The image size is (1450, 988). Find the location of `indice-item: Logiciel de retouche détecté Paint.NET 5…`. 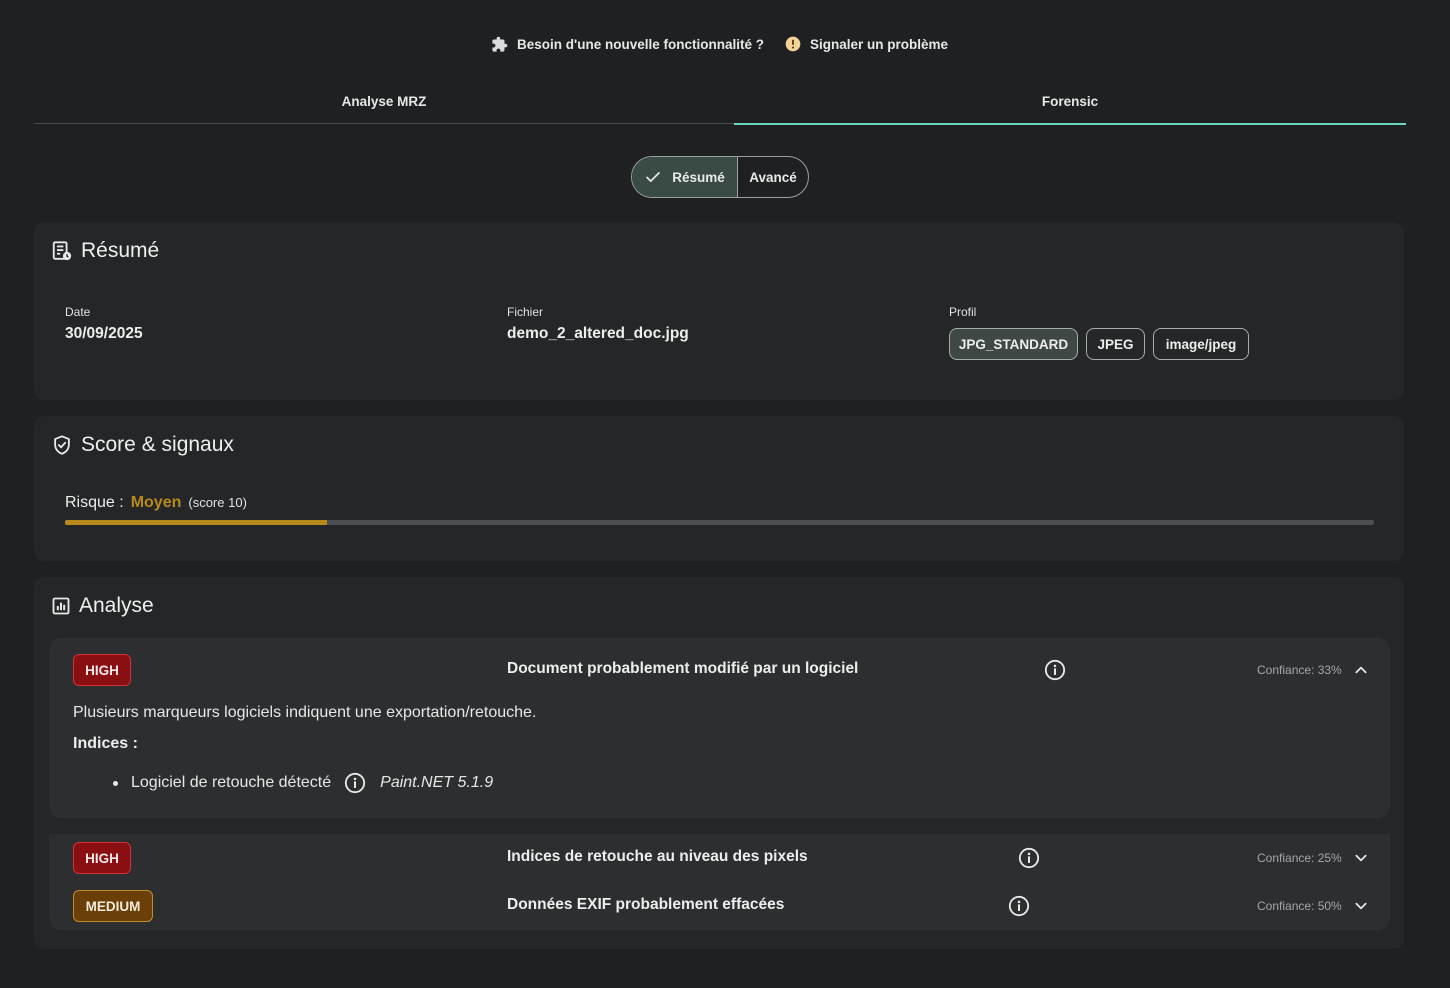

indice-item: Logiciel de retouche détecté Paint.NET 5… is located at coordinates (303, 783).